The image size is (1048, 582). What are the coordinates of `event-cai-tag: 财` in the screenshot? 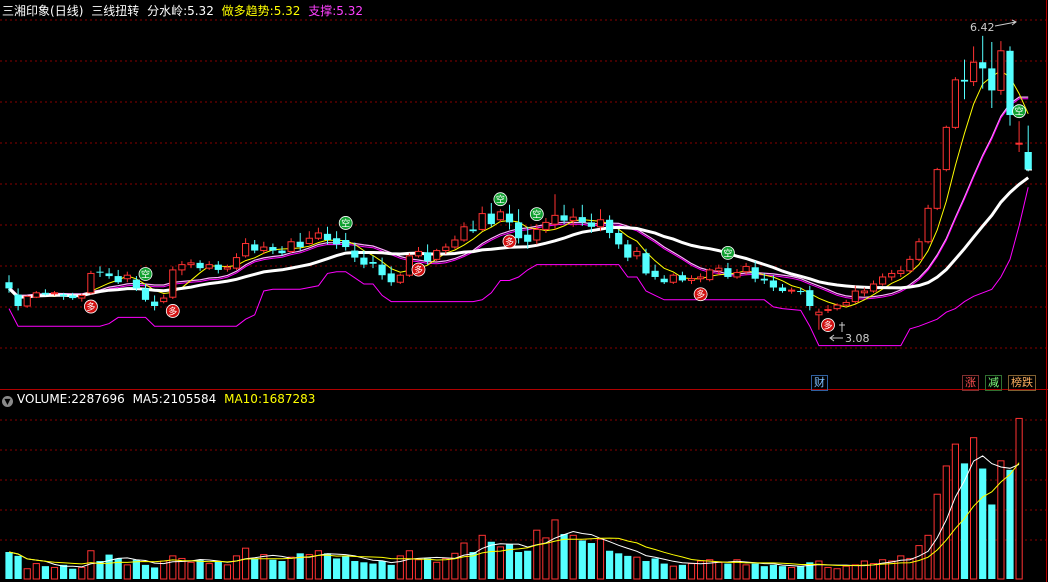 It's located at (819, 383).